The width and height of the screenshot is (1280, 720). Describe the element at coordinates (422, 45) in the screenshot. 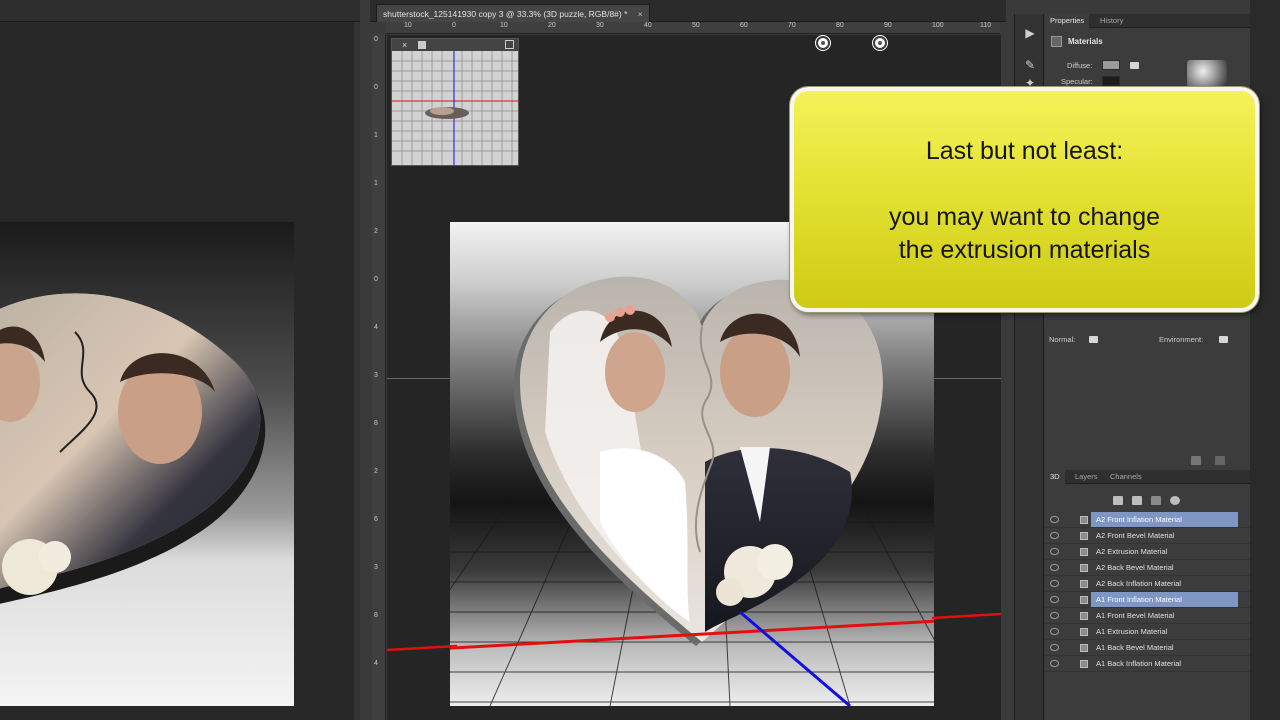

I see `camera-view-icon` at that location.